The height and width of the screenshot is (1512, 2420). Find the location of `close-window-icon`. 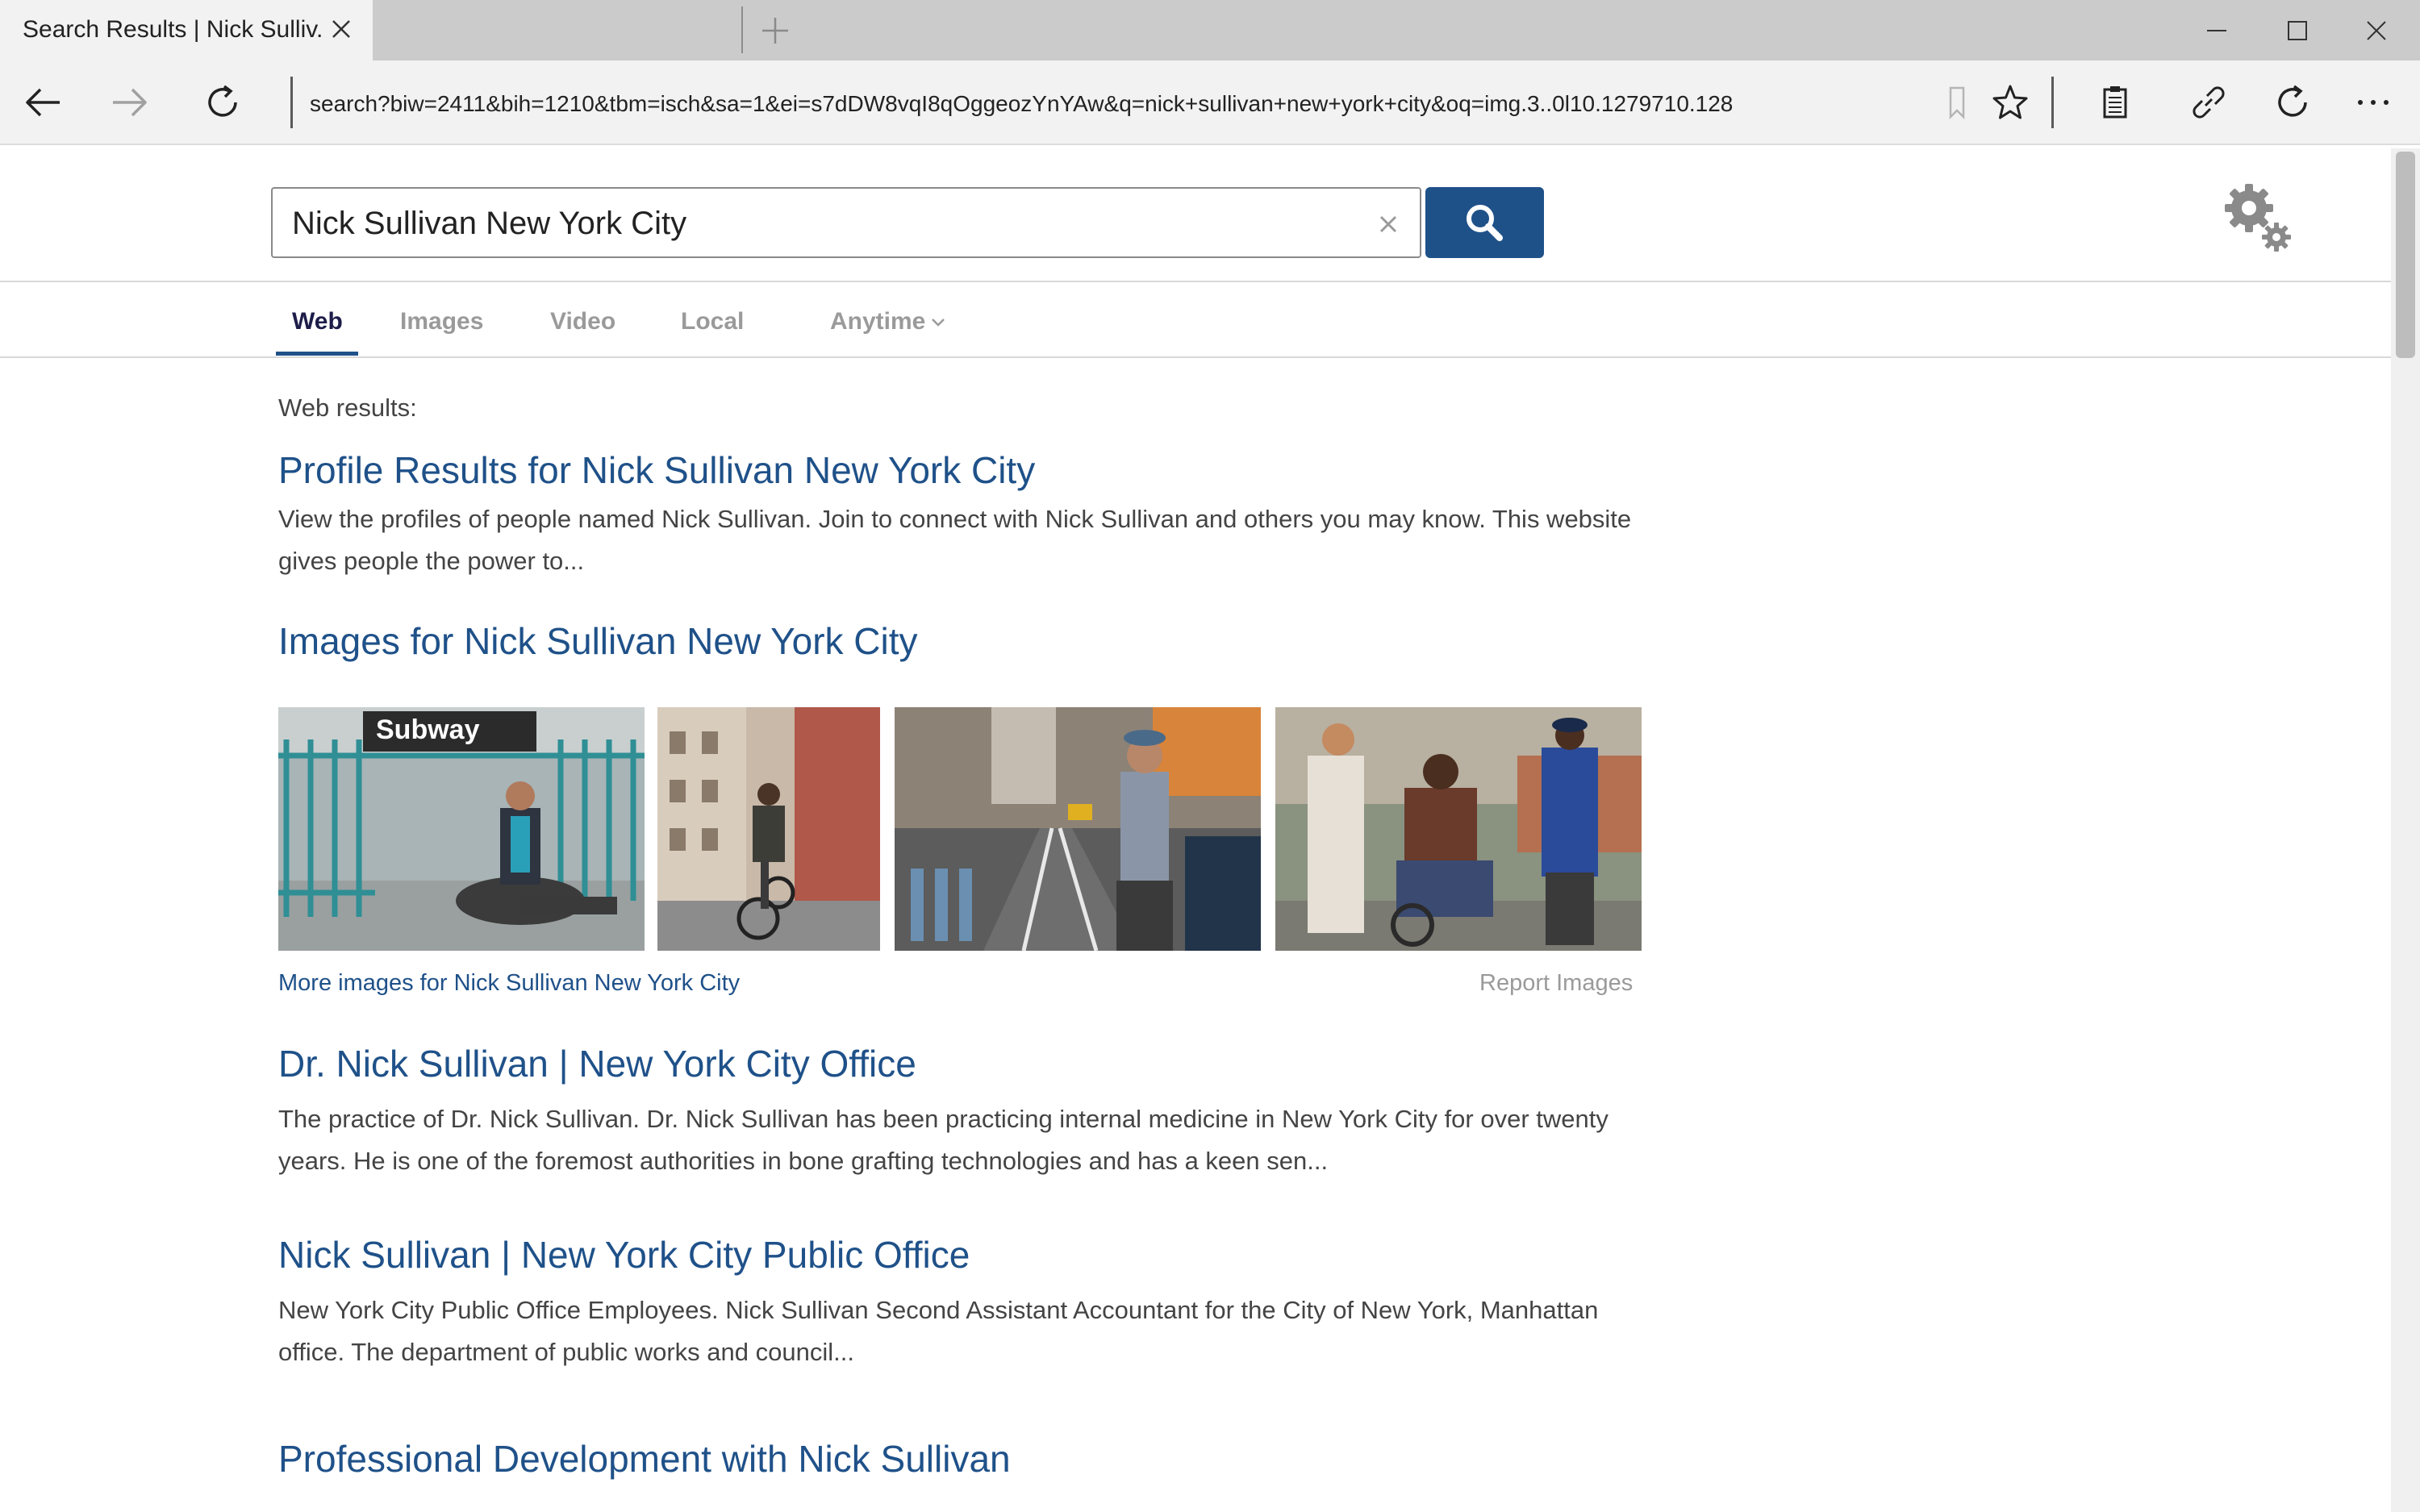

close-window-icon is located at coordinates (2376, 31).